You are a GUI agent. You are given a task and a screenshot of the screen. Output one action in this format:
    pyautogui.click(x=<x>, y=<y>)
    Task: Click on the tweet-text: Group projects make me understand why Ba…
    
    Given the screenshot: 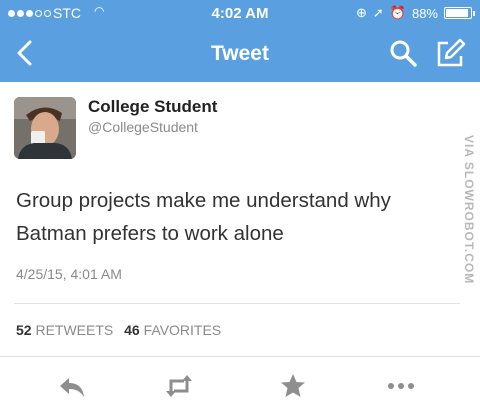 What is the action you would take?
    pyautogui.click(x=203, y=217)
    